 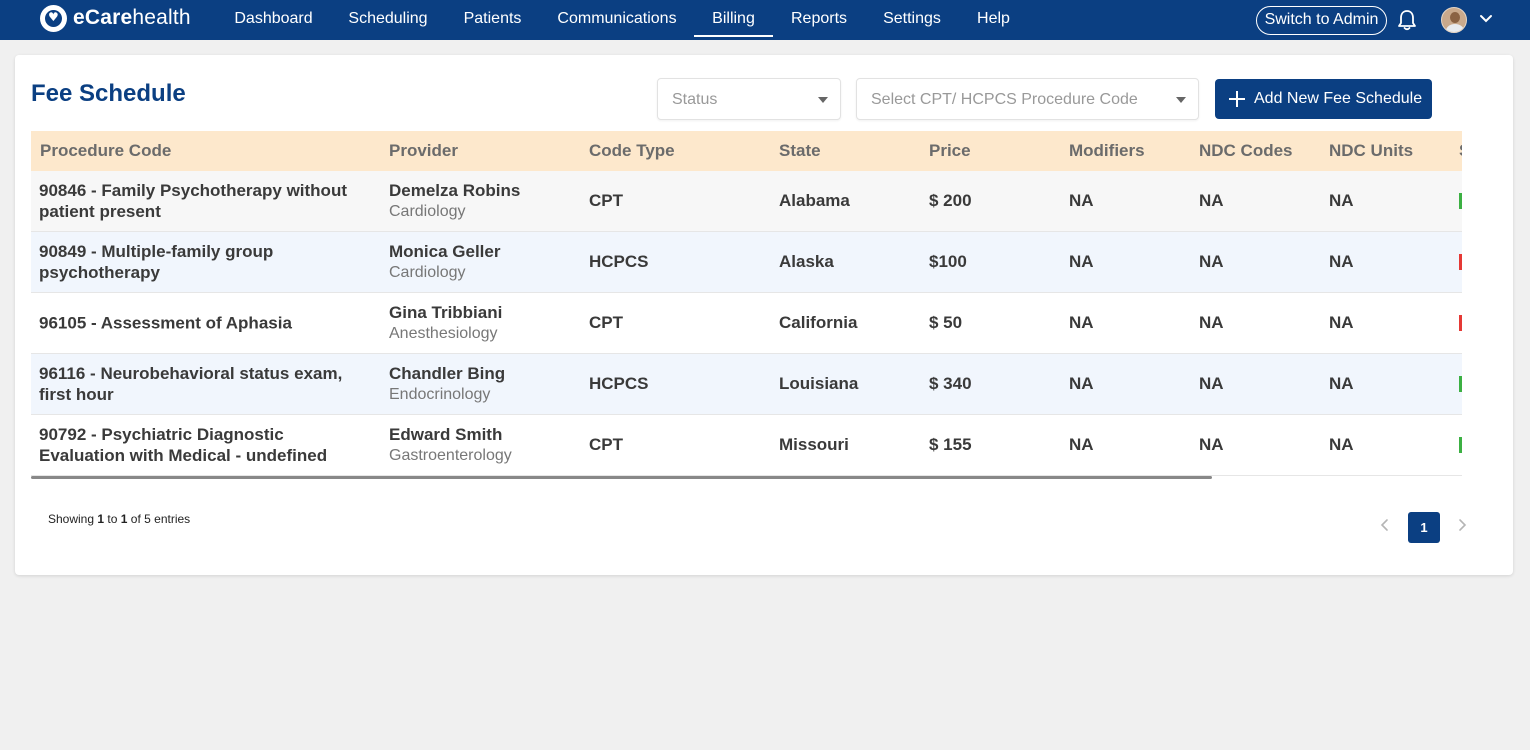 I want to click on column-header-ndc-units: NDC Units, so click(x=1371, y=151).